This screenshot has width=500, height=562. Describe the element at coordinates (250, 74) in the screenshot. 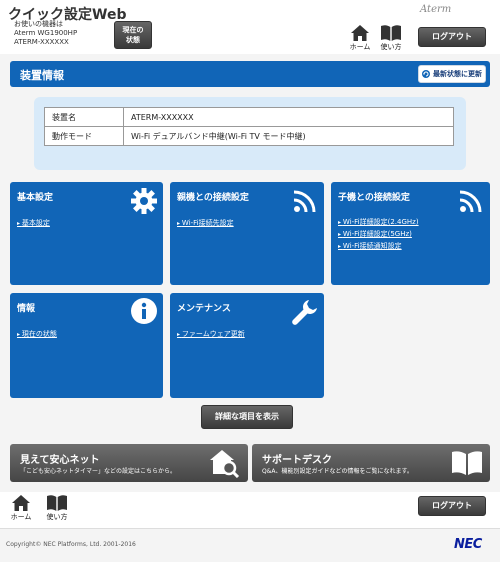

I see `device-info-header: 装置情報 最新状態に更新` at that location.